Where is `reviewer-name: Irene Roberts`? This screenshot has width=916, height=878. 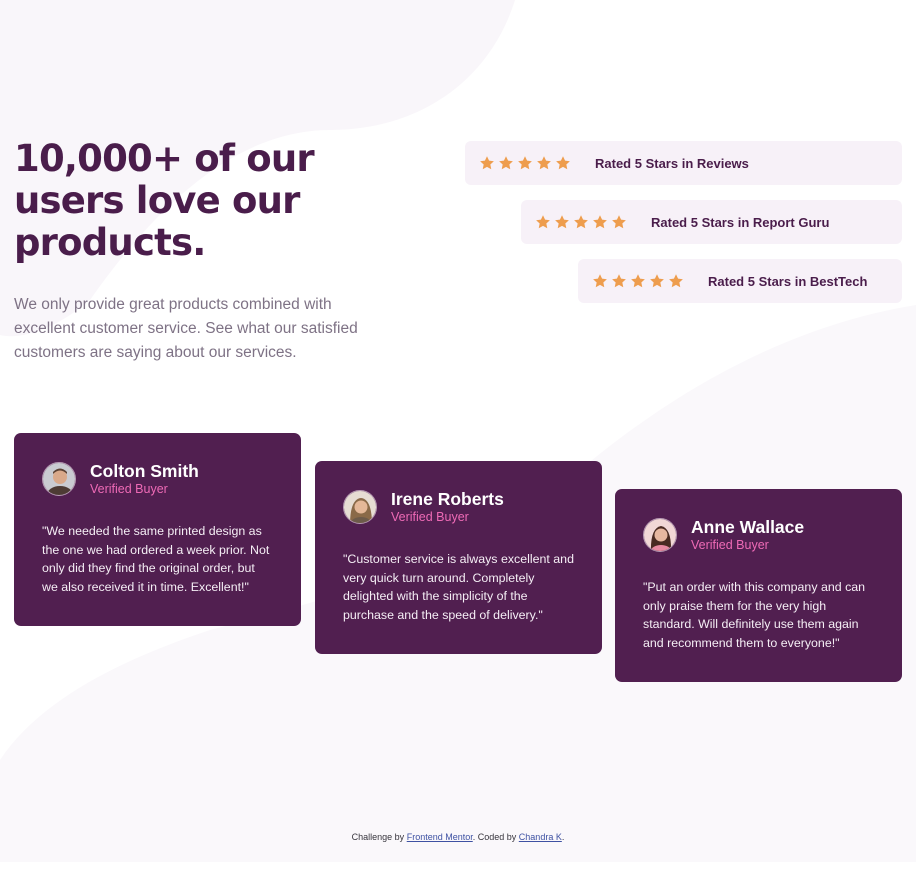 reviewer-name: Irene Roberts is located at coordinates (447, 499).